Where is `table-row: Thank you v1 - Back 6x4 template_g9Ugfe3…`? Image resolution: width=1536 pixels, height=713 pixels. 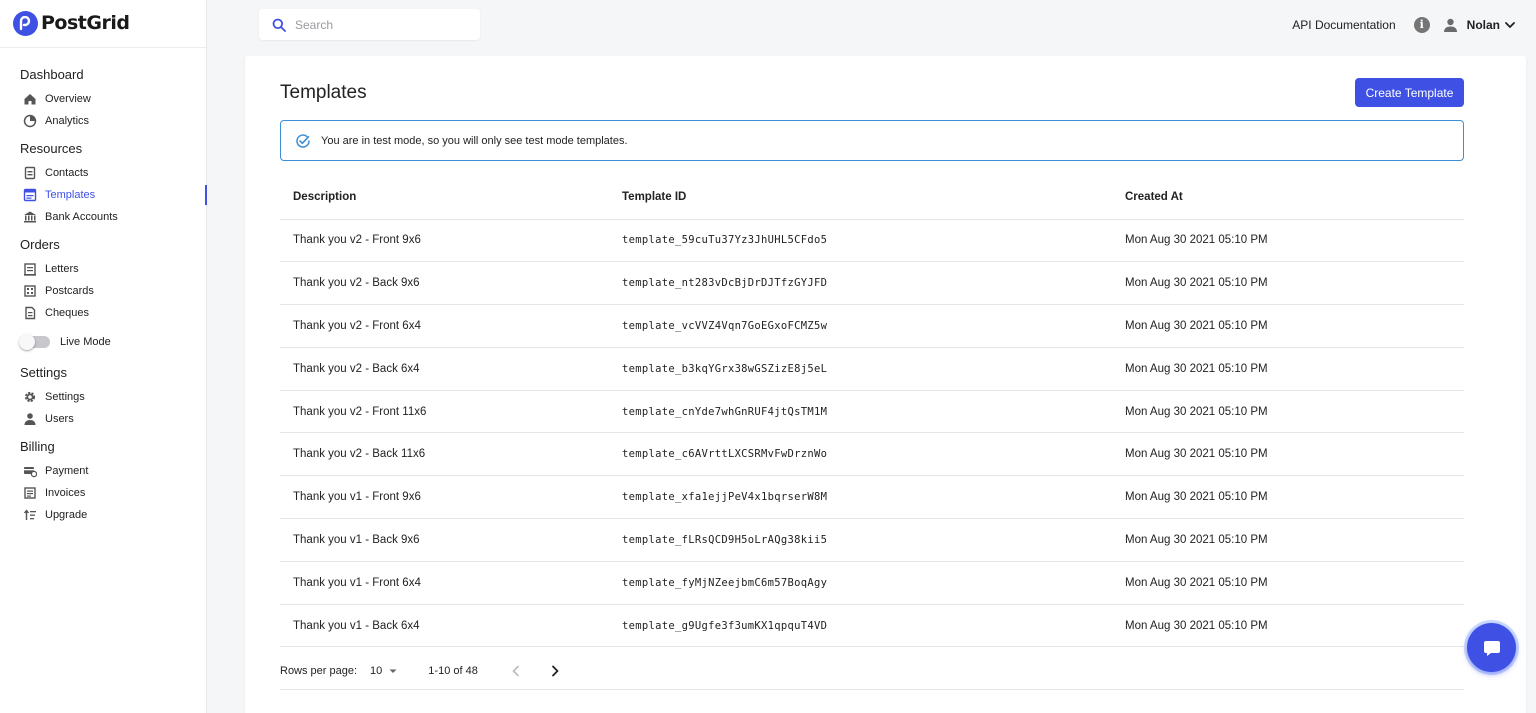 table-row: Thank you v1 - Back 6x4 template_g9Ugfe3… is located at coordinates (872, 626).